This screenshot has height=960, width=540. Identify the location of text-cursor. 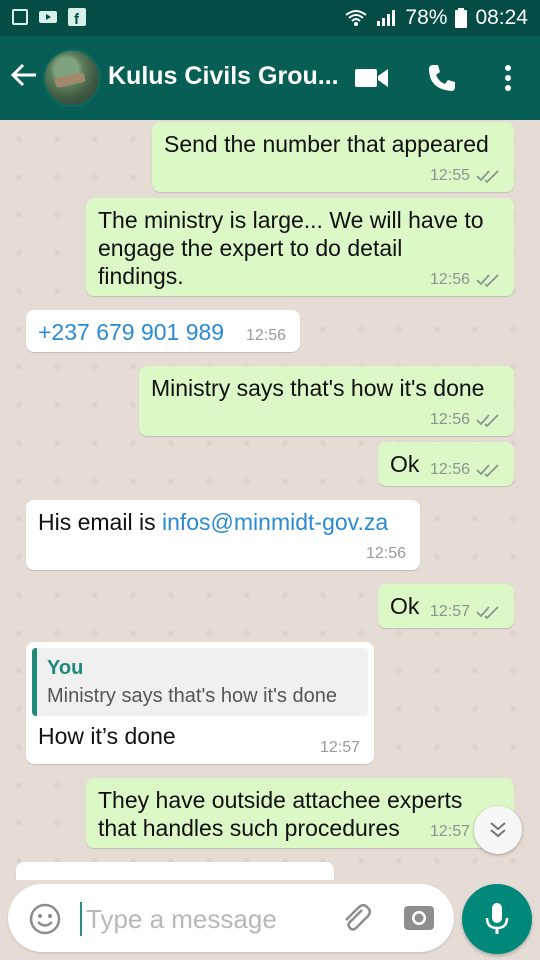
(81, 919).